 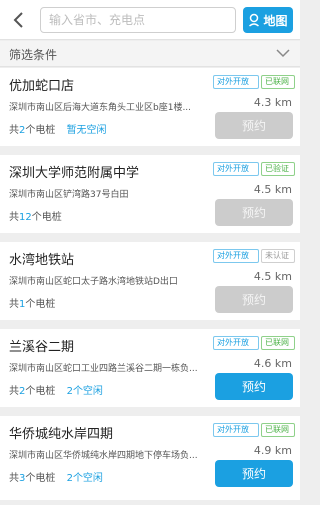 I want to click on station-distance: 4.6 km, so click(x=272, y=363).